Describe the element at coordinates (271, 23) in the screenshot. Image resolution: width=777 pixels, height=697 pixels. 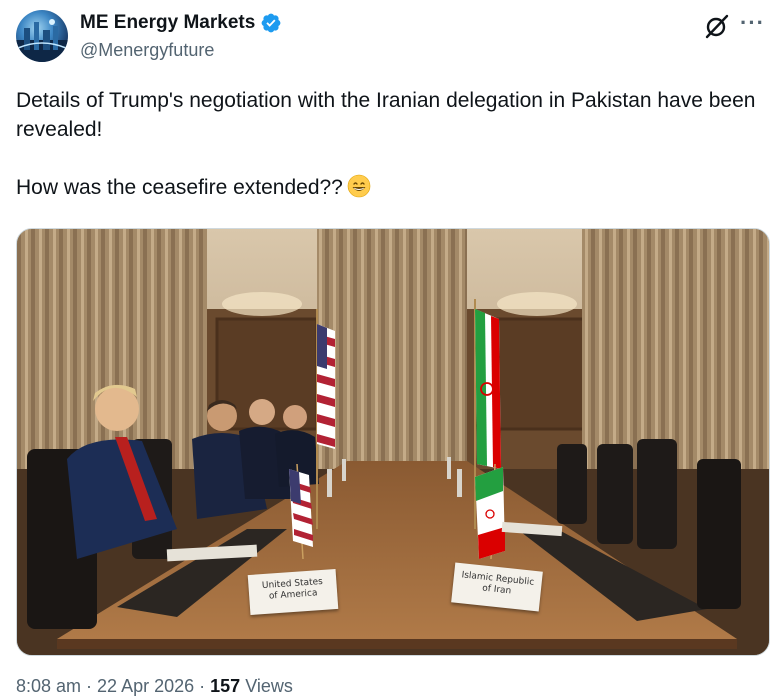
I see `verified-badge-icon` at that location.